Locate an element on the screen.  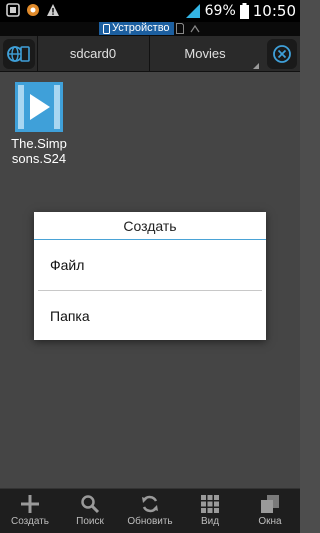
breadcrumb-movies: Movies is located at coordinates (205, 54).